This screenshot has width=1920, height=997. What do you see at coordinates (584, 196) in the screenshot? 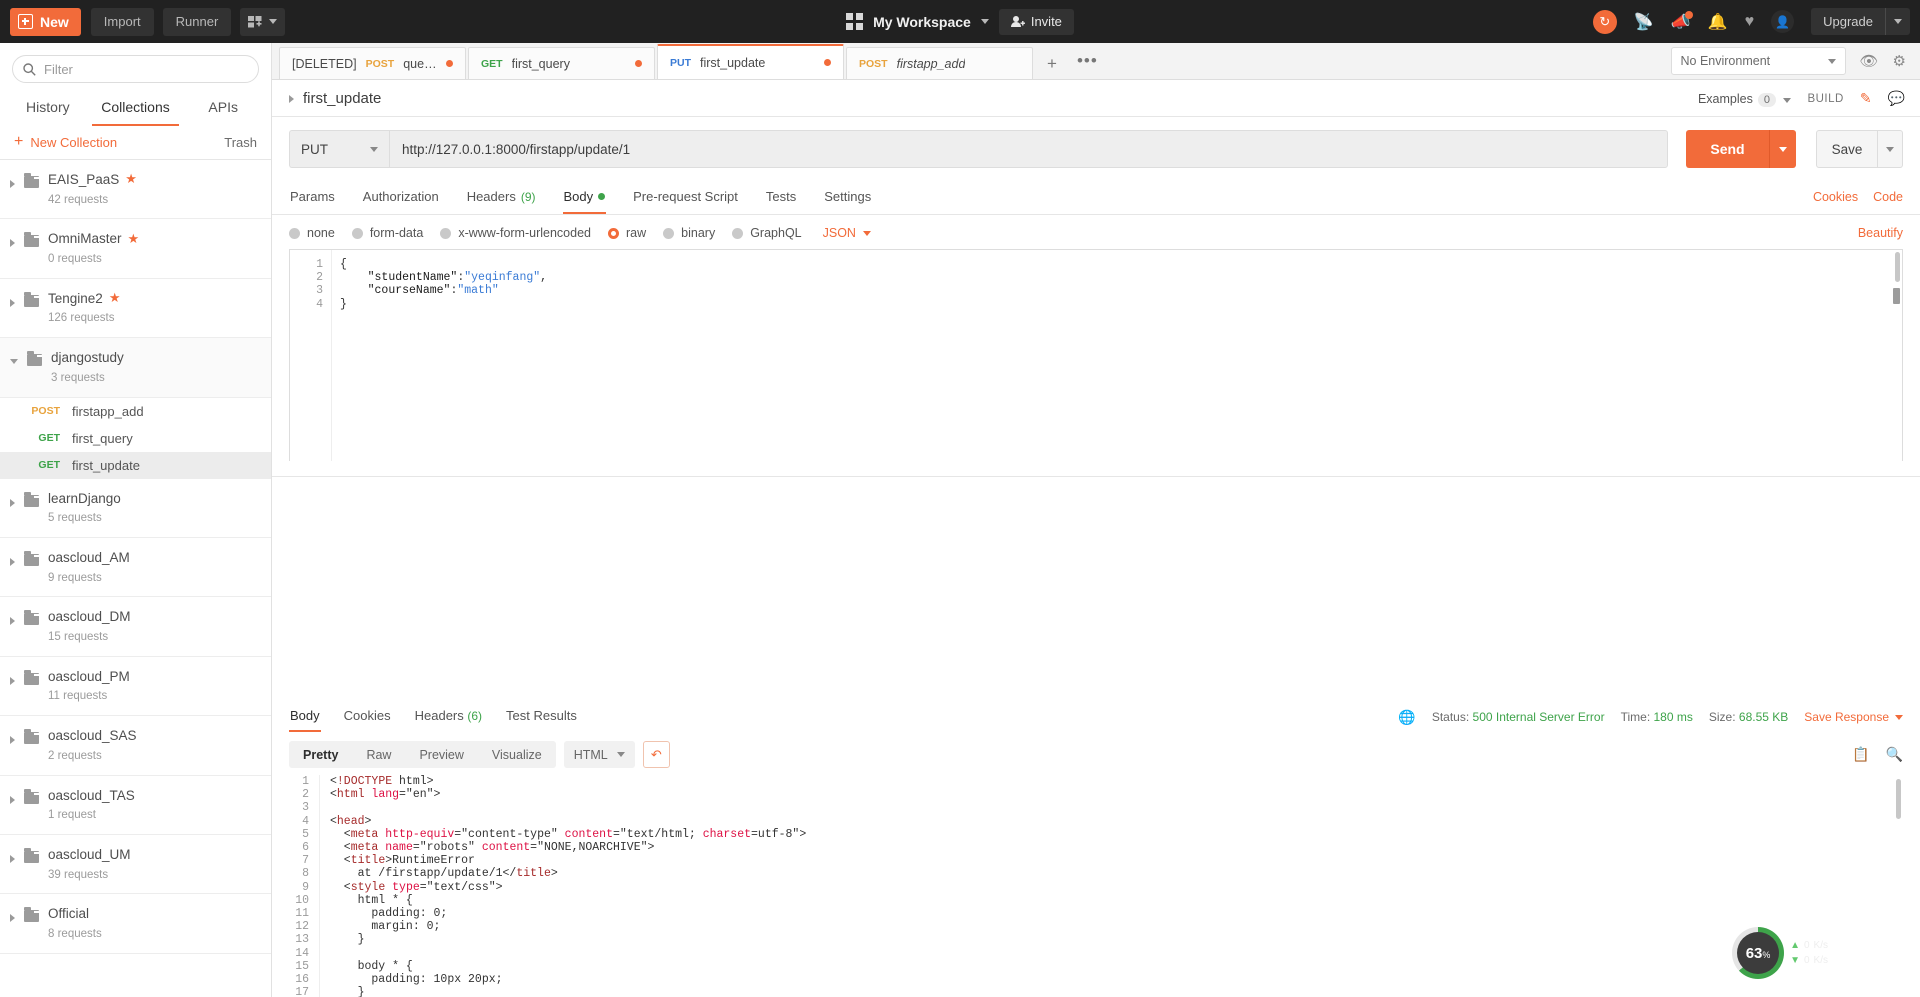
I see `request-subtab-body: Body` at bounding box center [584, 196].